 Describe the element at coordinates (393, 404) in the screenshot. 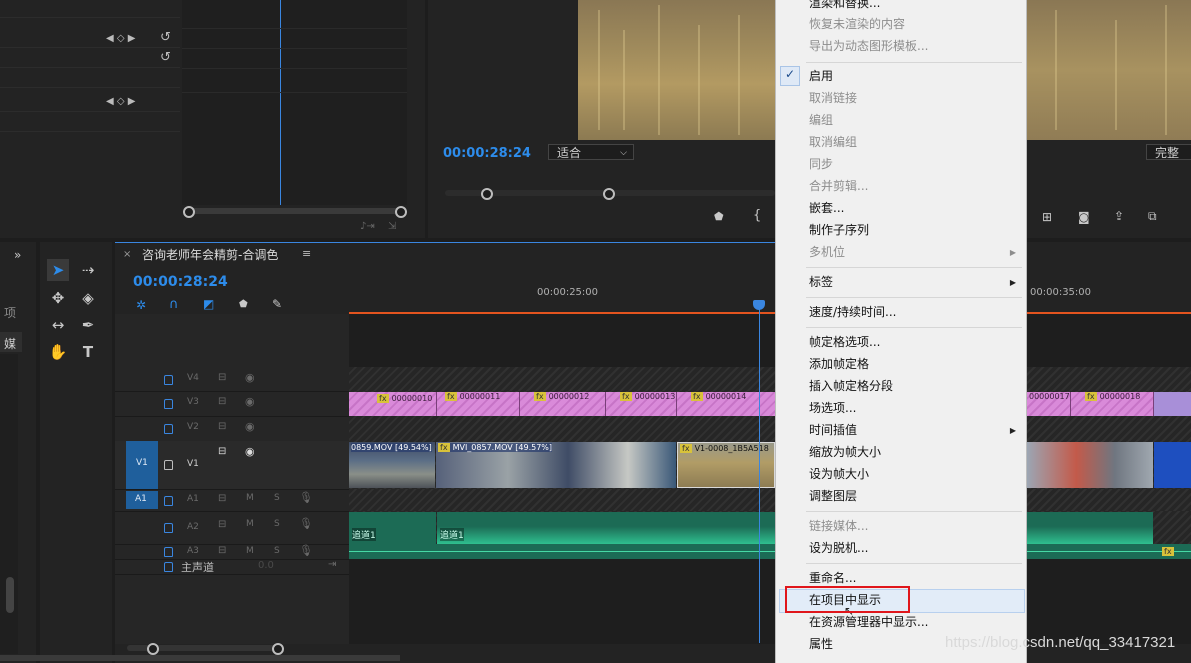

I see `v3-clip: fx 00000010` at that location.